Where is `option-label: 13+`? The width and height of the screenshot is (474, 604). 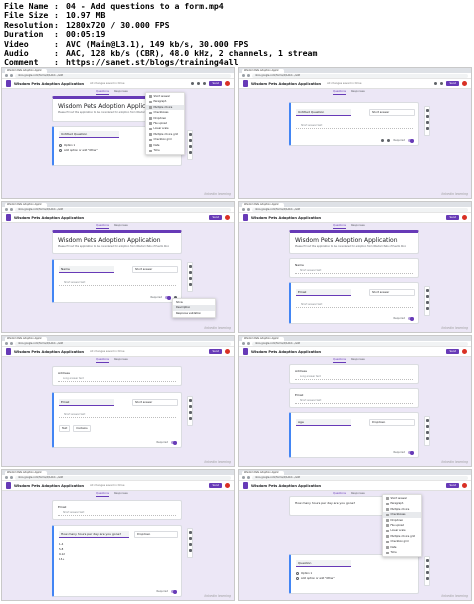
option-label: 13+ is located at coordinates (61, 559).